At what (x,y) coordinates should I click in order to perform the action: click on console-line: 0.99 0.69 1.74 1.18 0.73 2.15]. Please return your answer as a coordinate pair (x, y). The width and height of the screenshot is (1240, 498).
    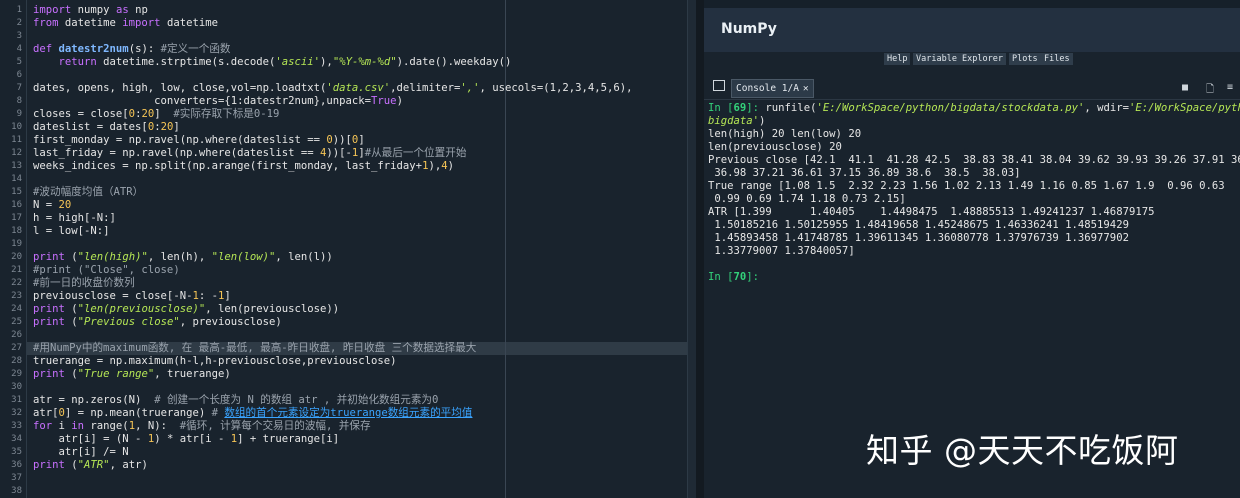
    Looking at the image, I should click on (806, 199).